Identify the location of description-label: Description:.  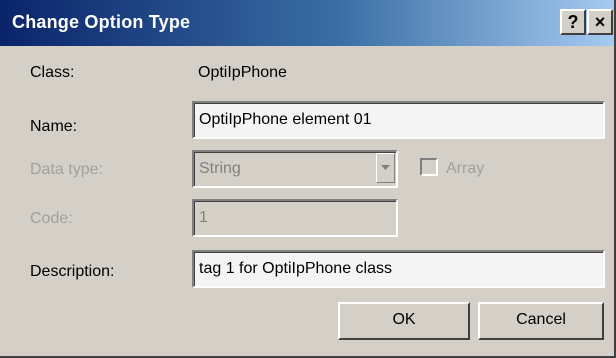
(72, 271).